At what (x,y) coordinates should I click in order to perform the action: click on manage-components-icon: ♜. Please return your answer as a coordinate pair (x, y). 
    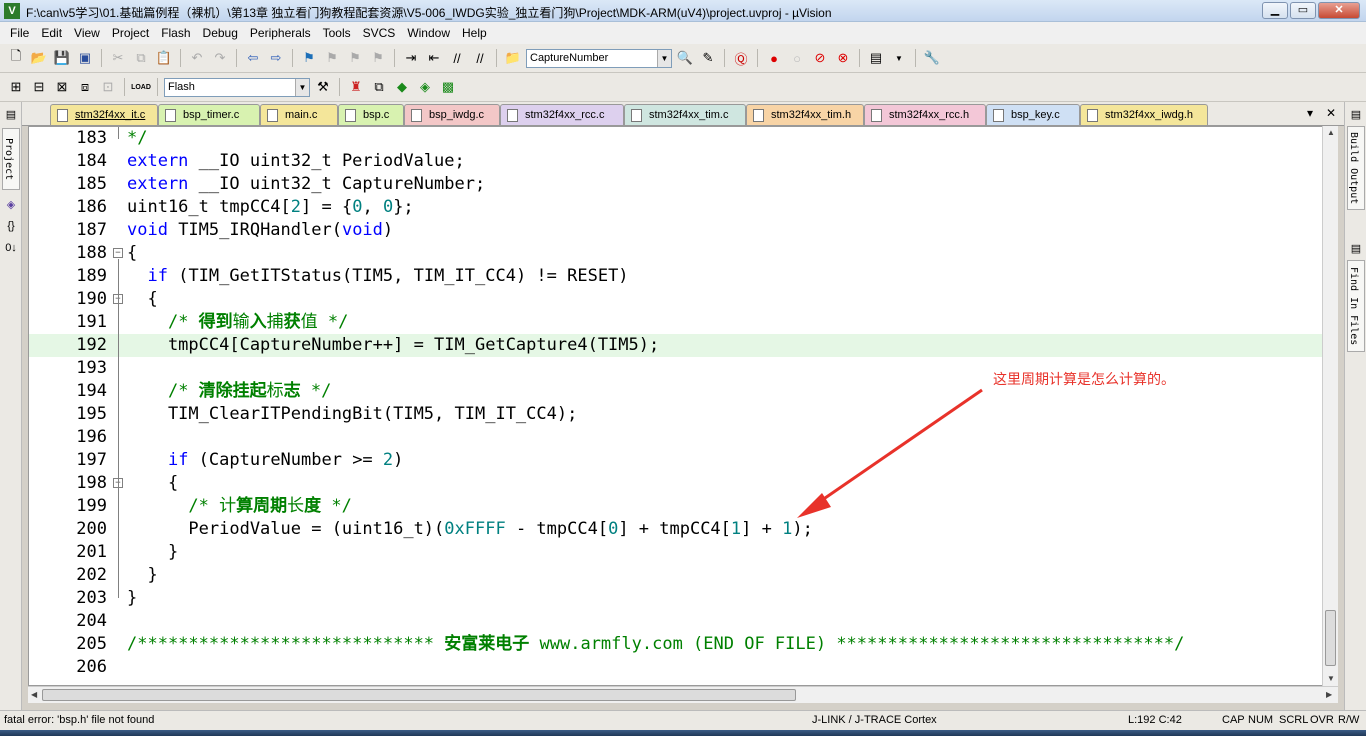
    Looking at the image, I should click on (356, 87).